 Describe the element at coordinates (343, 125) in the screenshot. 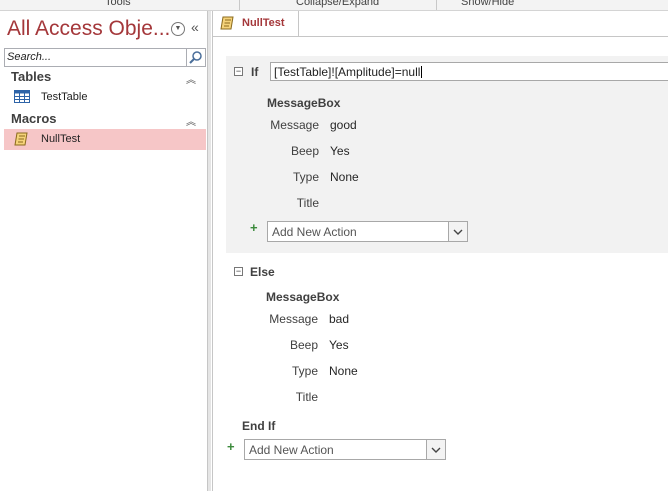

I see `arg-value-message: good` at that location.